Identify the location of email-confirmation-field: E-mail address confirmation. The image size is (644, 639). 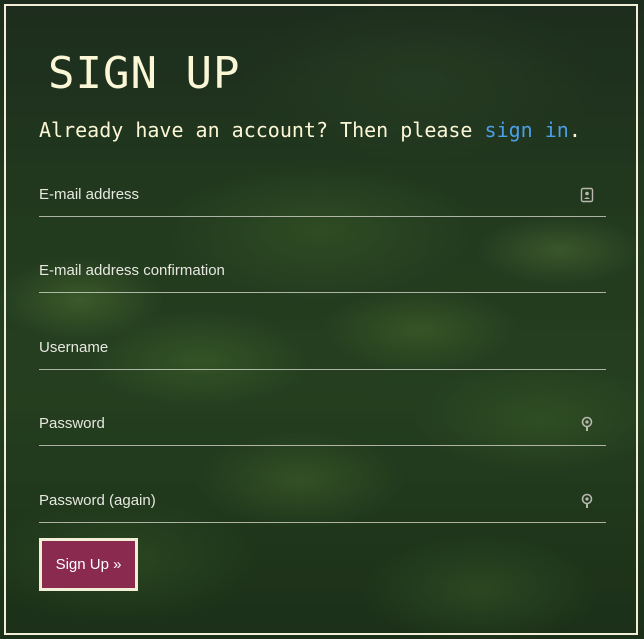
(322, 272).